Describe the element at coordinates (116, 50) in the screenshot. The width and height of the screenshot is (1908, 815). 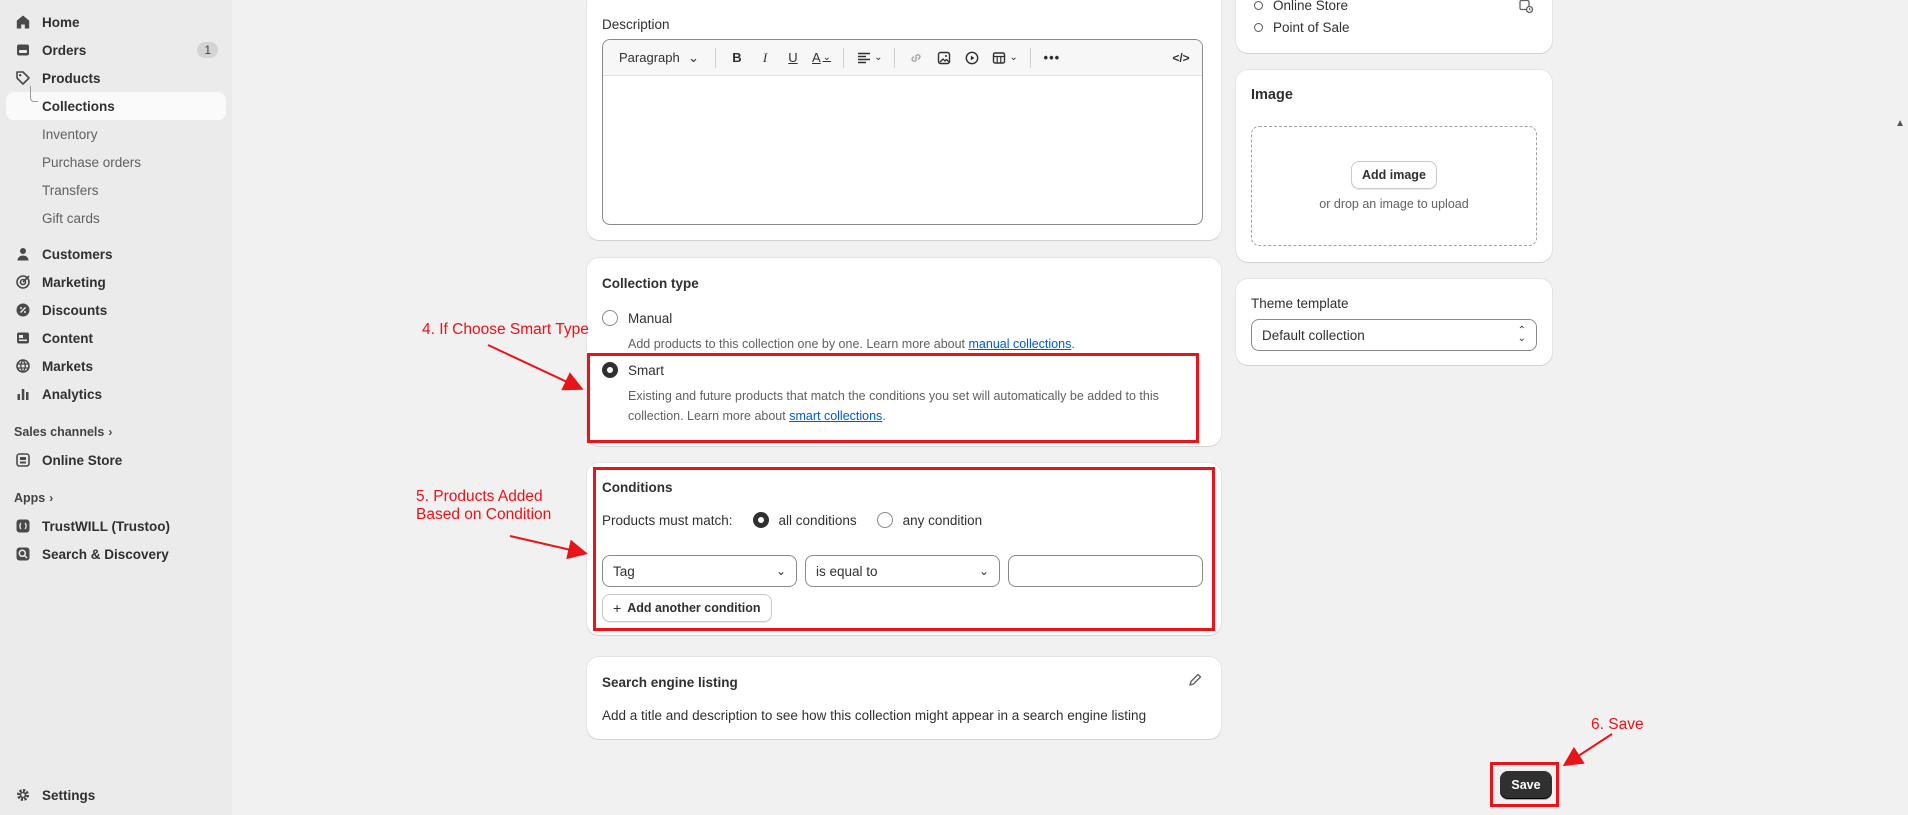
I see `sidebar-item-orders: Orders 1` at that location.